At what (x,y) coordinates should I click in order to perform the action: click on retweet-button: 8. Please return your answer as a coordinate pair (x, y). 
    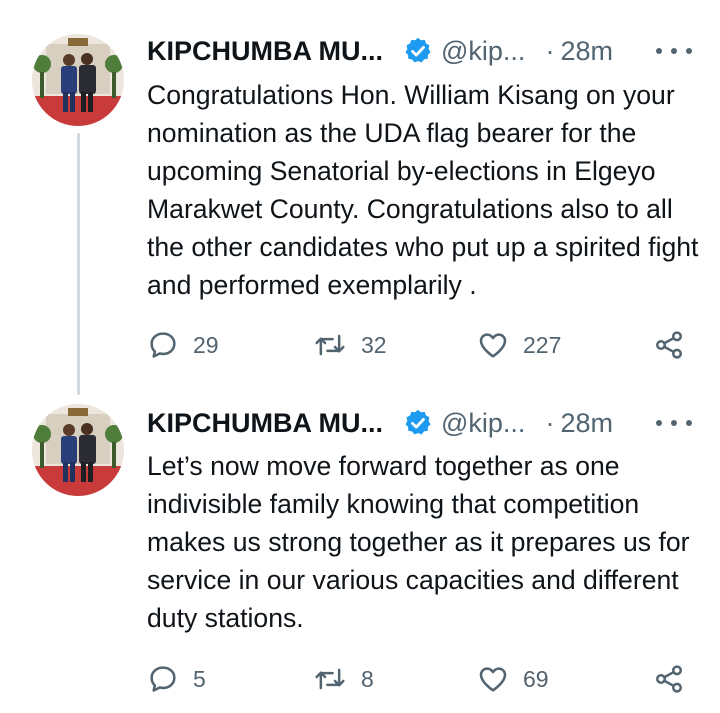
    Looking at the image, I should click on (343, 679).